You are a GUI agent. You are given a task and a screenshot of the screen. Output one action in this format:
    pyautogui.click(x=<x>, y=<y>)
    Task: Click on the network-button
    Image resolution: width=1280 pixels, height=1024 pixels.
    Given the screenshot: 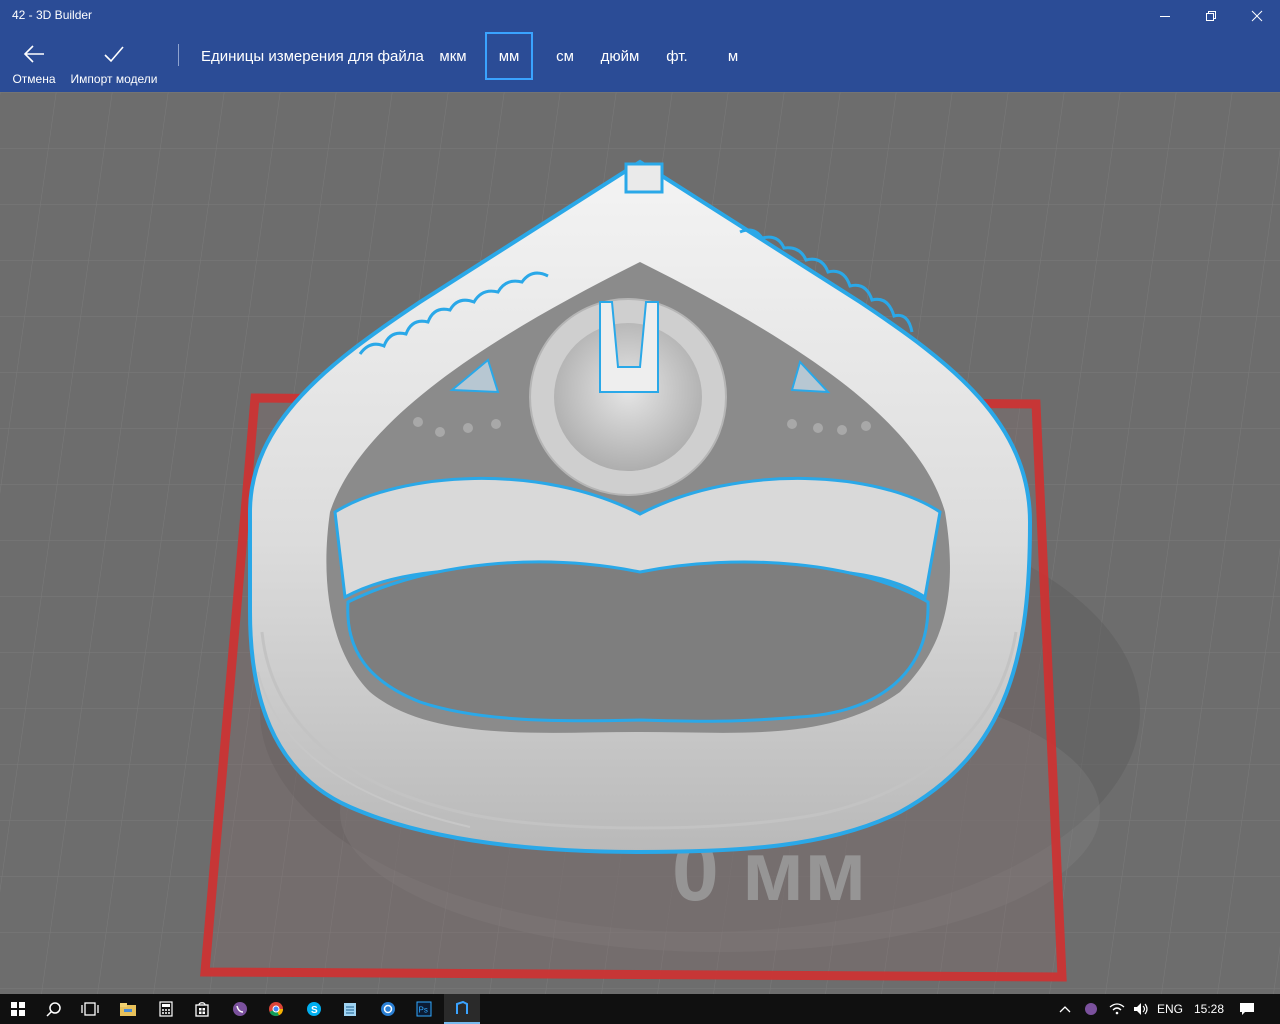 What is the action you would take?
    pyautogui.click(x=1117, y=1009)
    